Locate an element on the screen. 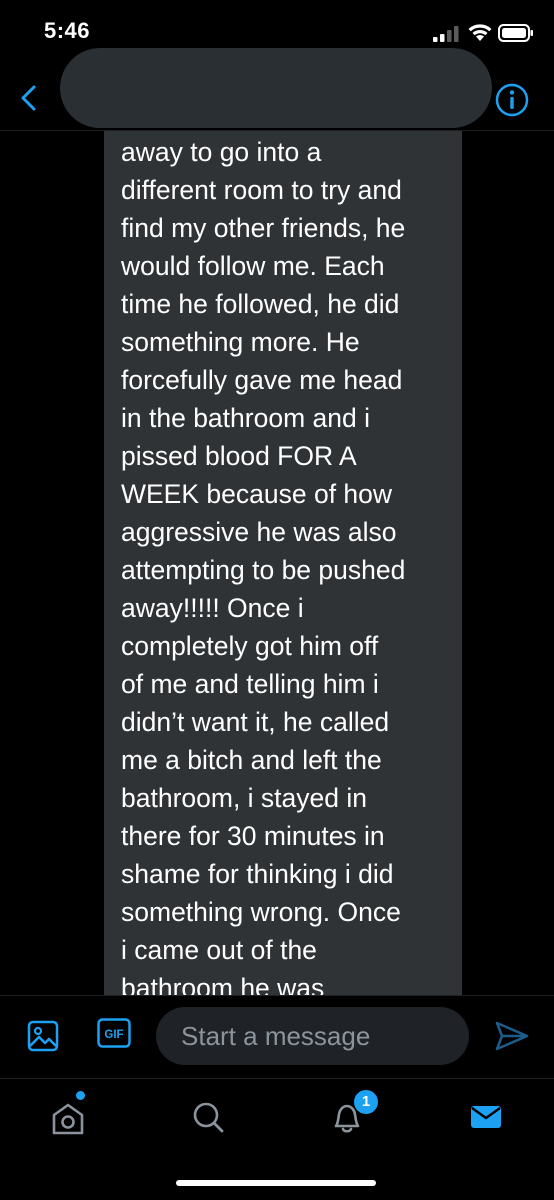  info-circle-icon is located at coordinates (512, 100).